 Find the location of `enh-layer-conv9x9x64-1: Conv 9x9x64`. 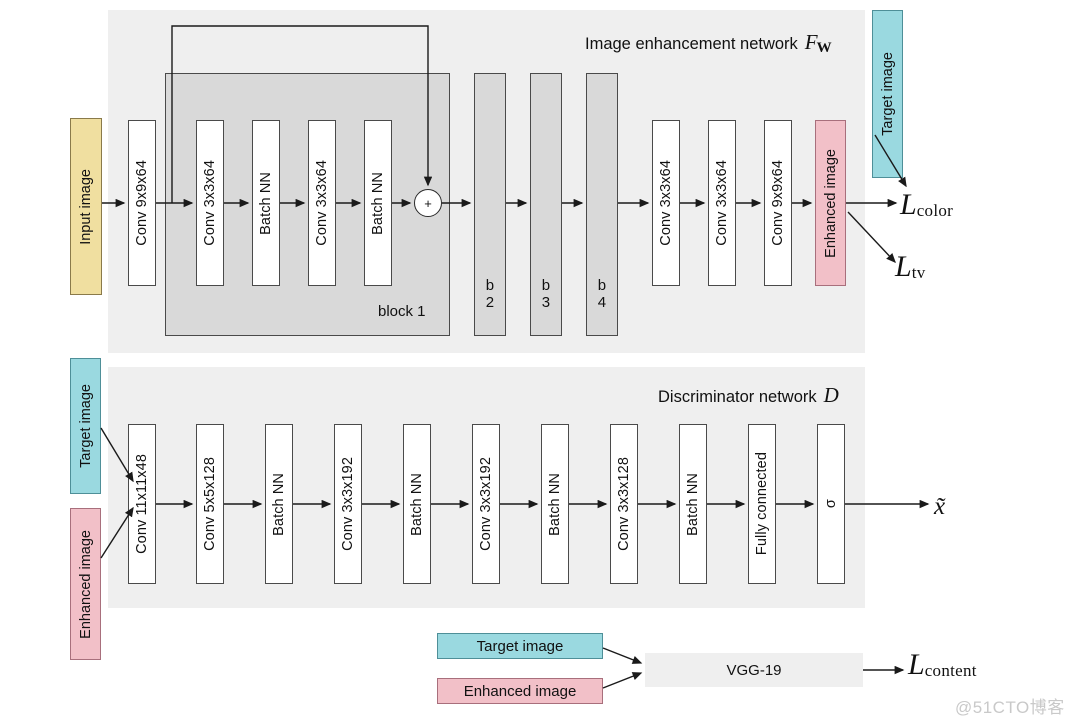

enh-layer-conv9x9x64-1: Conv 9x9x64 is located at coordinates (142, 203).